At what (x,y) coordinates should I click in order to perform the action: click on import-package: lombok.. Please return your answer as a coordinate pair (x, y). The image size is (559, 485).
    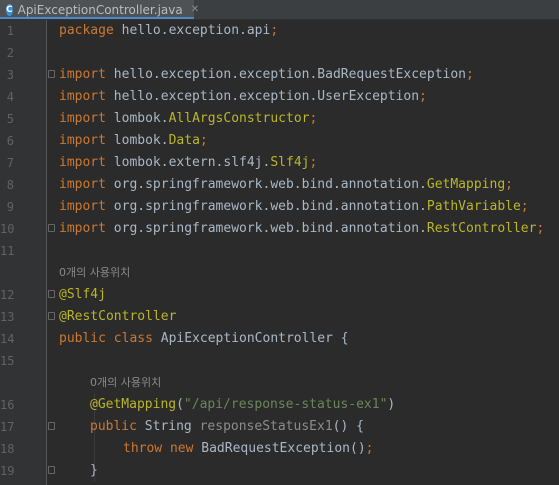
    Looking at the image, I should click on (137, 140).